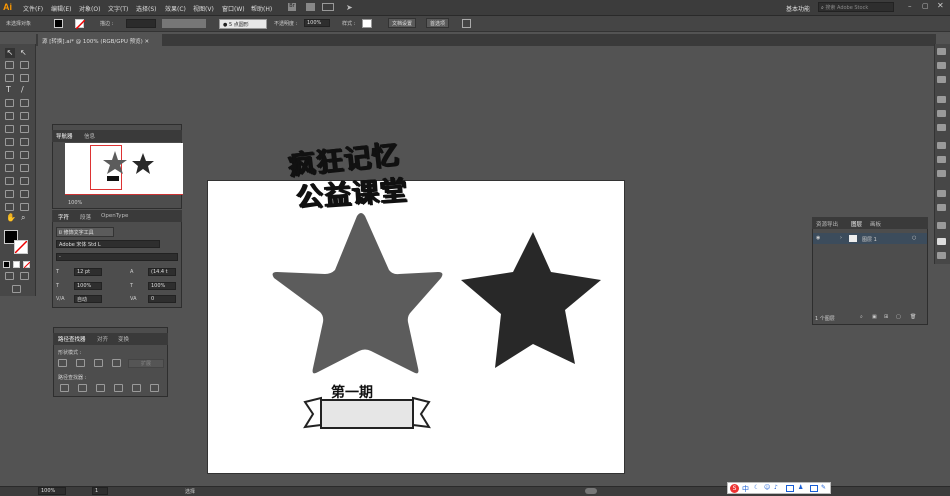  What do you see at coordinates (10, 53) in the screenshot?
I see `selection-tool-icon: ↖` at bounding box center [10, 53].